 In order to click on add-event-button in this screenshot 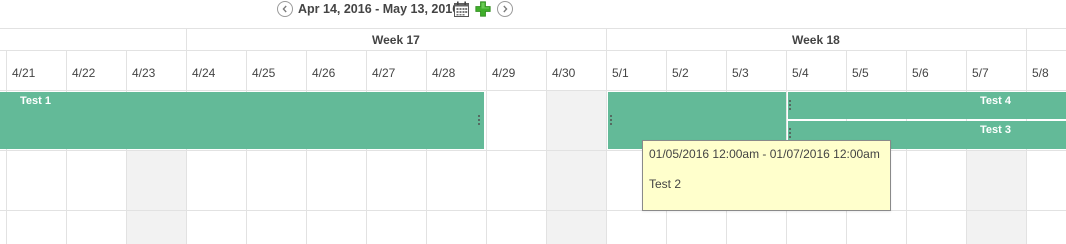, I will do `click(483, 9)`.